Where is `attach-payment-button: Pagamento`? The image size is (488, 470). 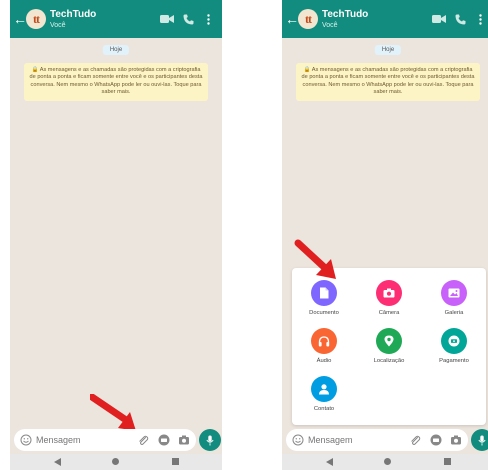
attach-payment-button: Pagamento is located at coordinates (454, 346).